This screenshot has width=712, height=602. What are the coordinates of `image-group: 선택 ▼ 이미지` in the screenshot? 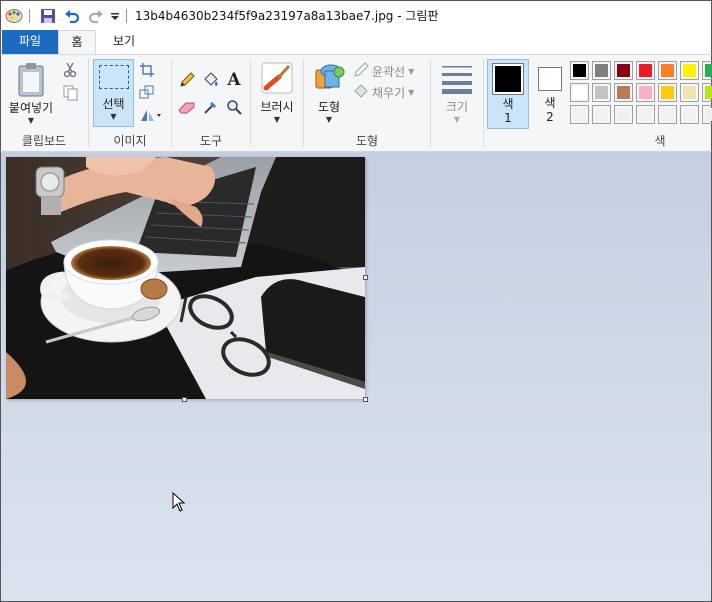 It's located at (130, 103).